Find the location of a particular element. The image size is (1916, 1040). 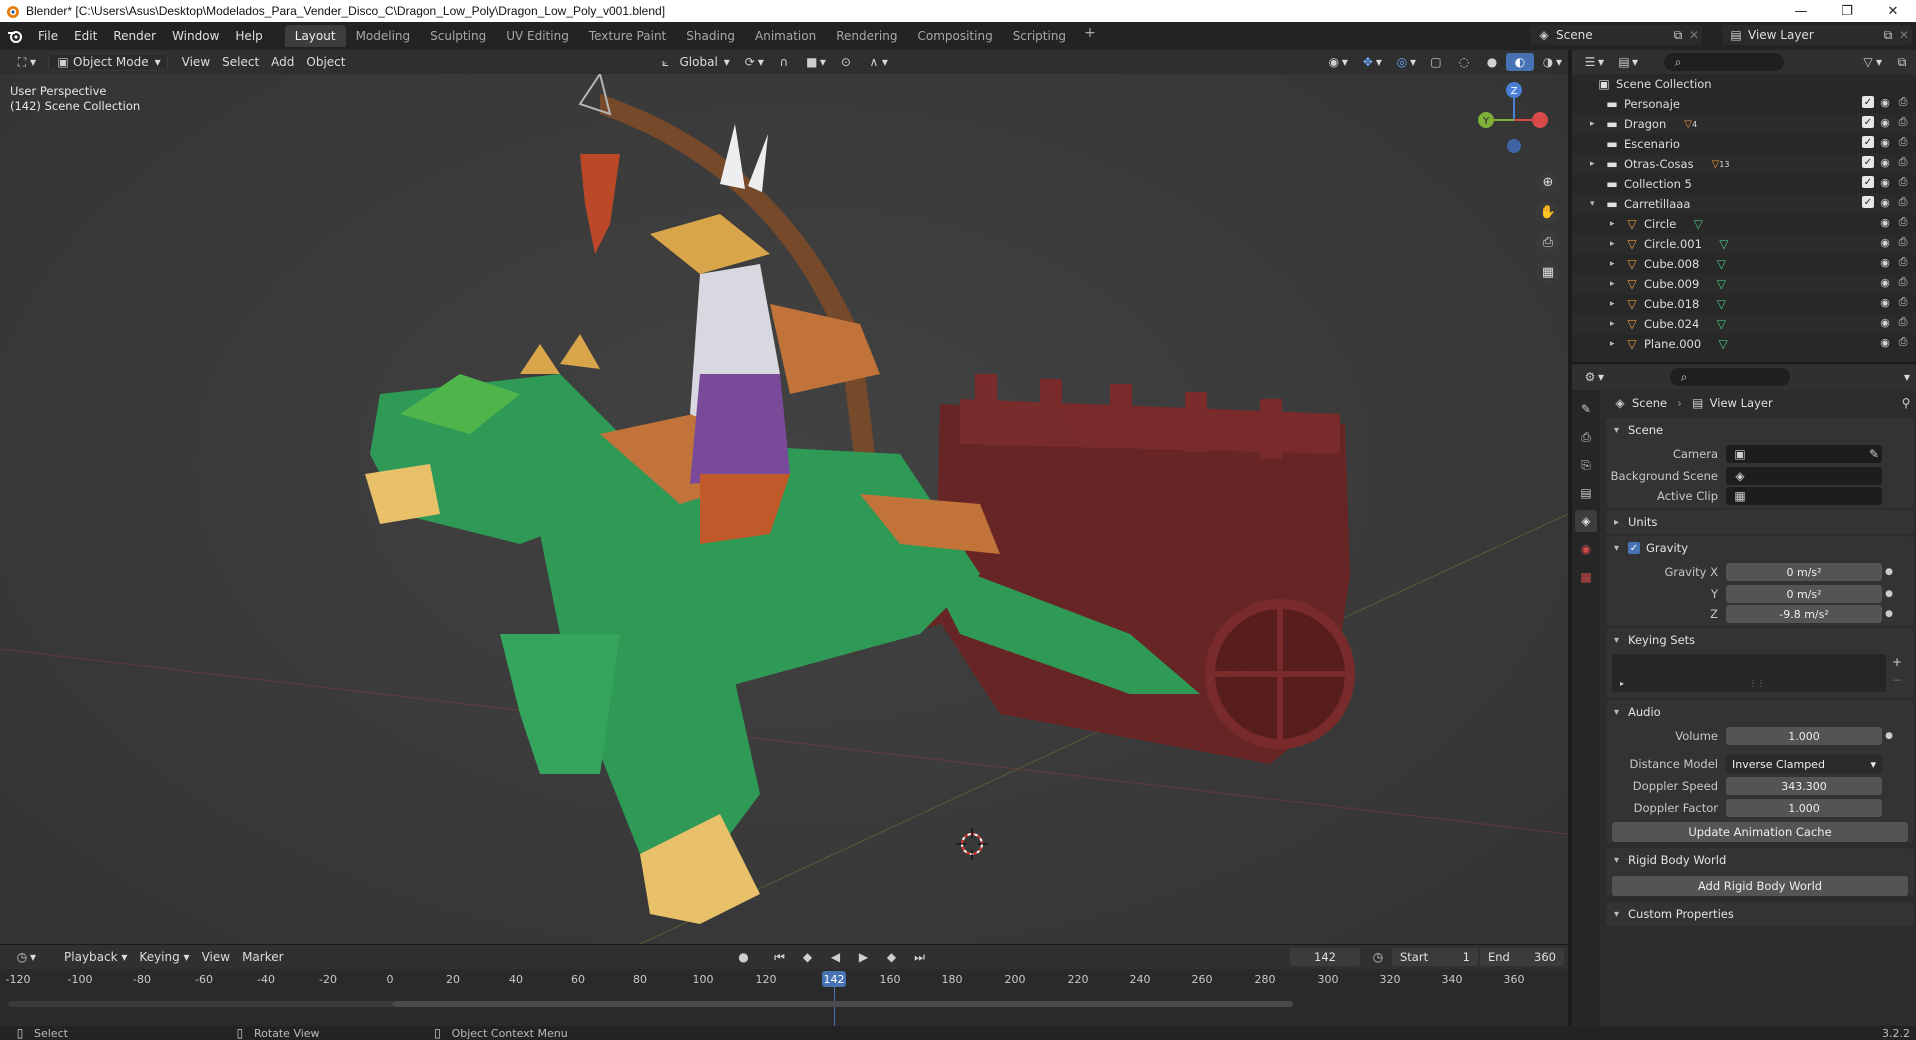

tab-sculpting: Sculpting is located at coordinates (458, 36).